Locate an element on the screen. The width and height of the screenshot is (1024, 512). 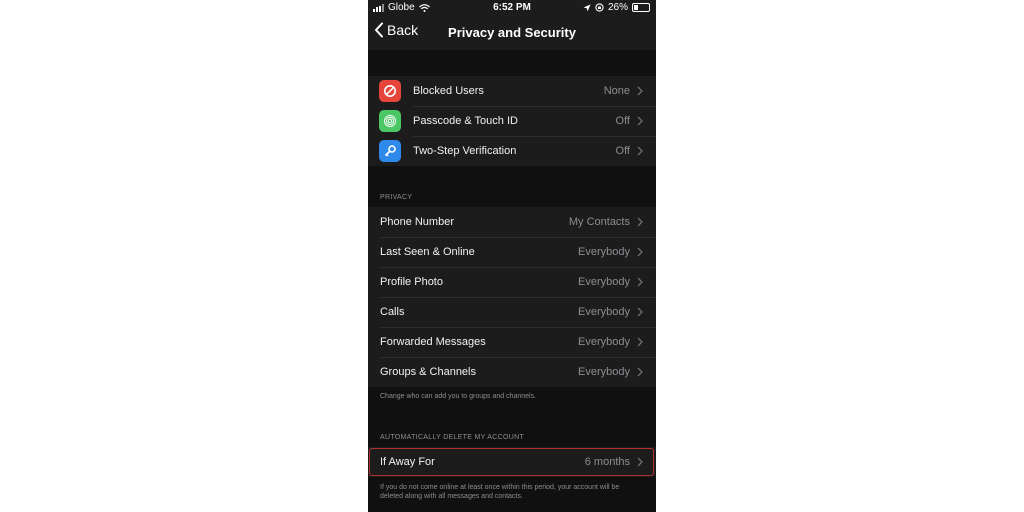
row-value: My Contacts is located at coordinates (599, 222).